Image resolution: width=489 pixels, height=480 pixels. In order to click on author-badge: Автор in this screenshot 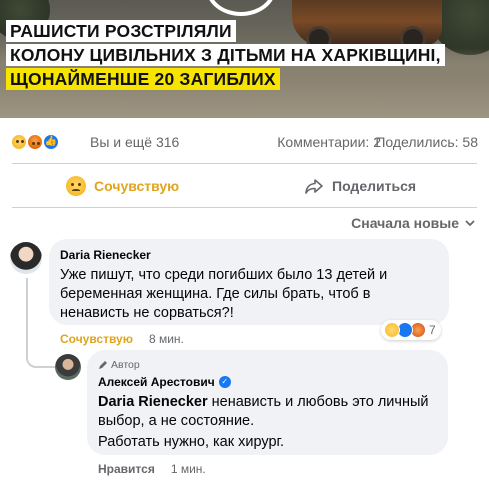, I will do `click(119, 365)`.